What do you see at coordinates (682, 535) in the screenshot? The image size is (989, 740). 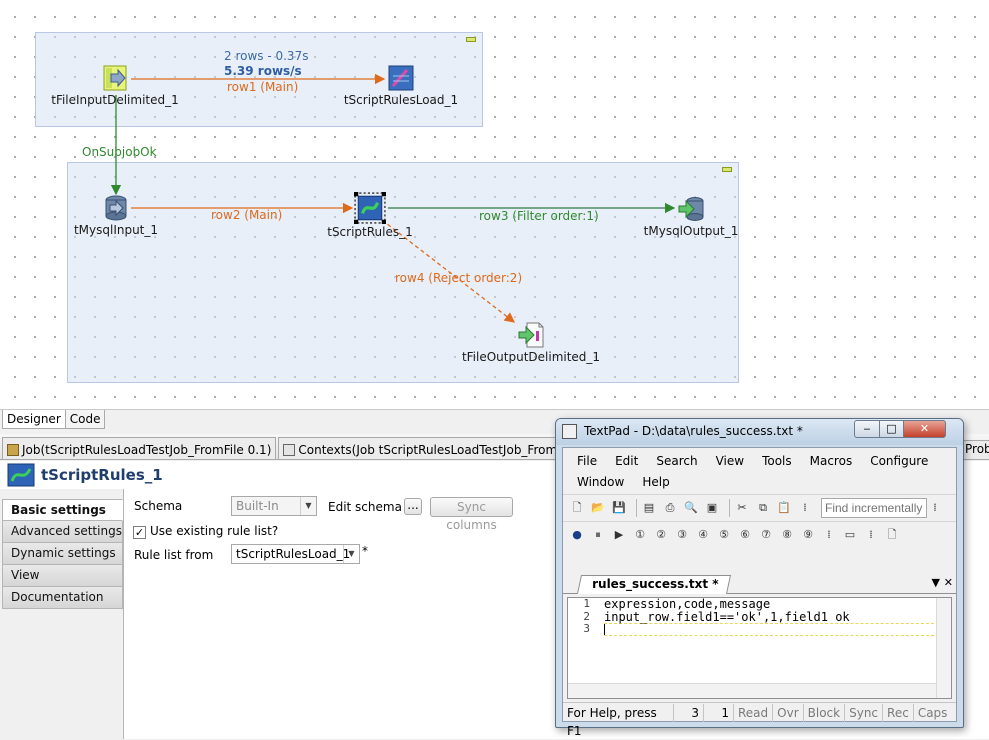 I see `macro-slot-3-icon: ③` at bounding box center [682, 535].